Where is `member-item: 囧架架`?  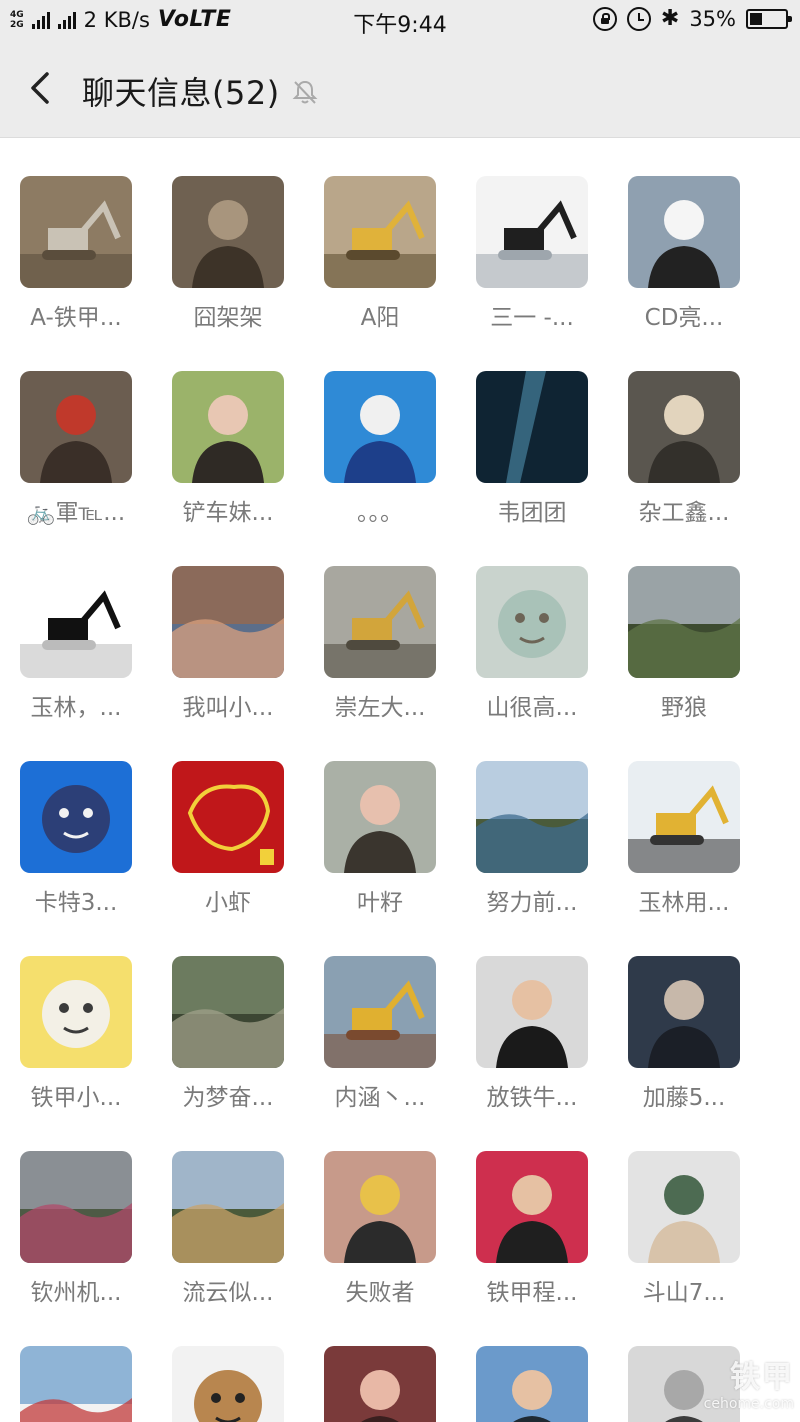 member-item: 囧架架 is located at coordinates (222, 234).